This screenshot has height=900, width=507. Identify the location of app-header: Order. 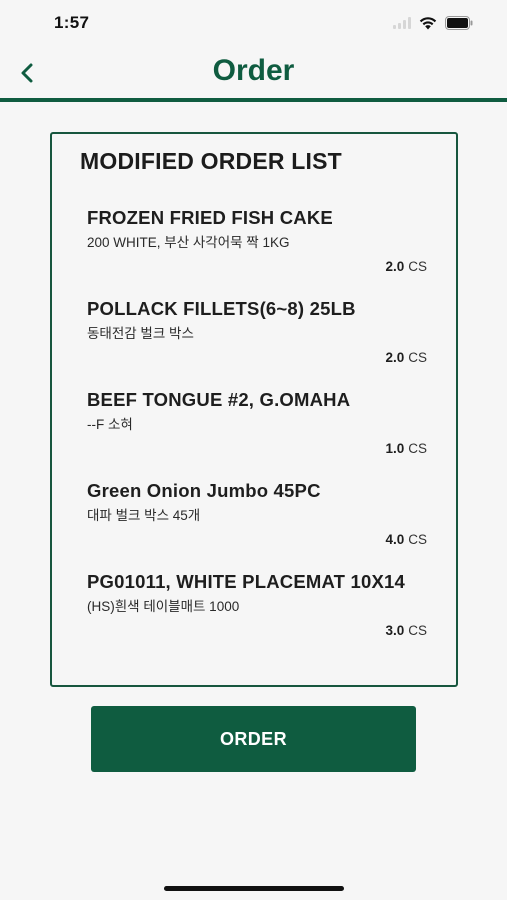
(253, 74).